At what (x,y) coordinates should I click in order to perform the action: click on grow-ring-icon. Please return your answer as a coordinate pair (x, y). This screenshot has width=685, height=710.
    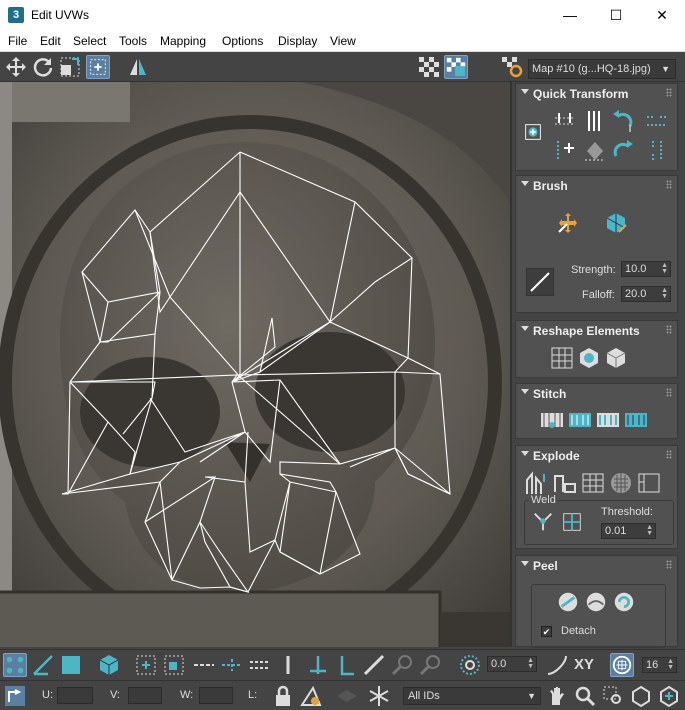
    Looking at the image, I should click on (318, 665).